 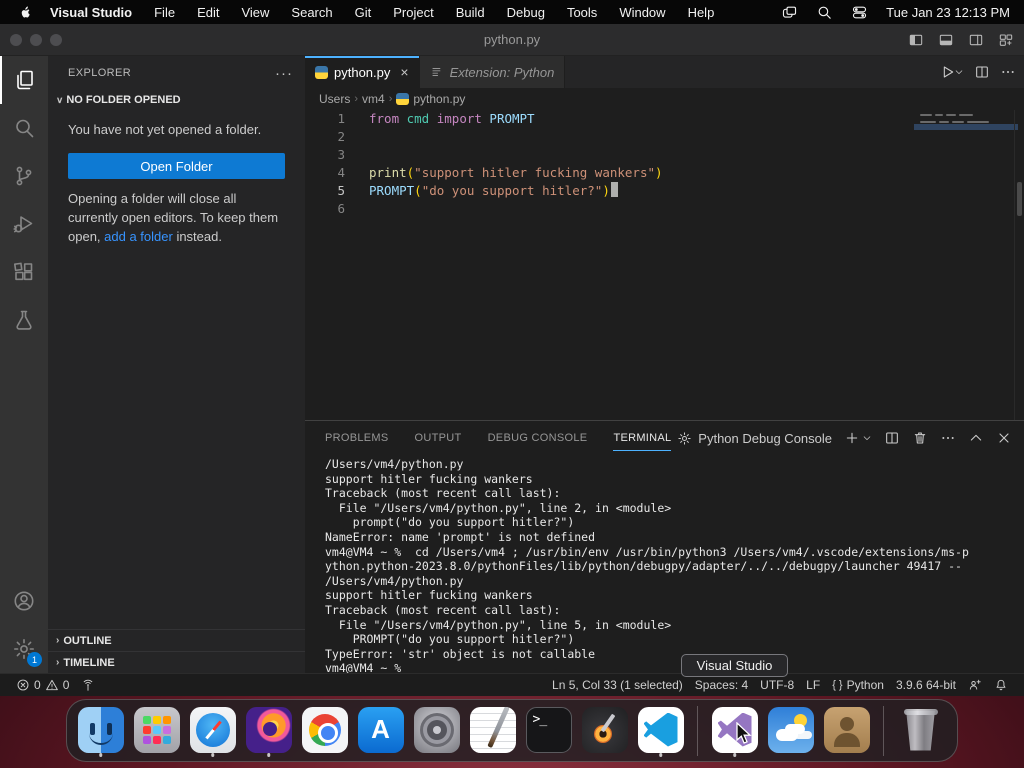 I want to click on run-python-file-button, so click(x=952, y=72).